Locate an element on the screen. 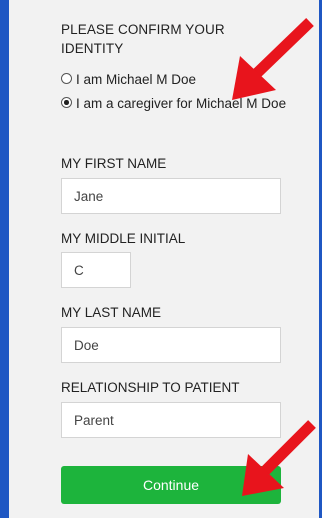 The width and height of the screenshot is (322, 518). radio-checked-icon is located at coordinates (66, 102).